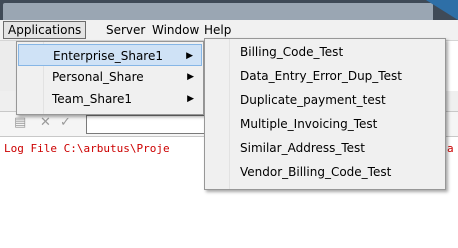 The width and height of the screenshot is (458, 248). Describe the element at coordinates (313, 100) in the screenshot. I see `menu-item-label: Duplicate_payment_test` at that location.